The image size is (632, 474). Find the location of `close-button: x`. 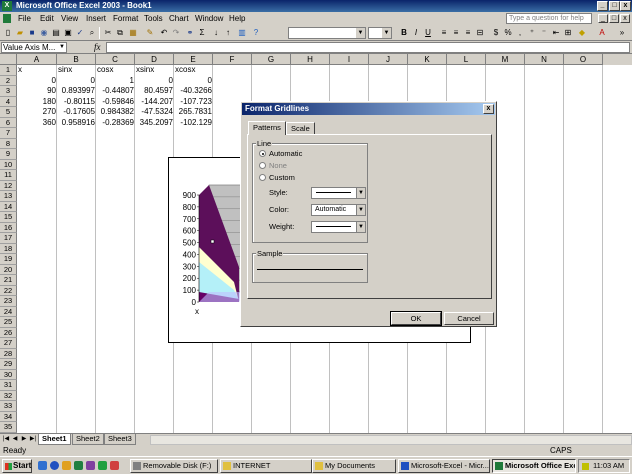

close-button: x is located at coordinates (625, 6).